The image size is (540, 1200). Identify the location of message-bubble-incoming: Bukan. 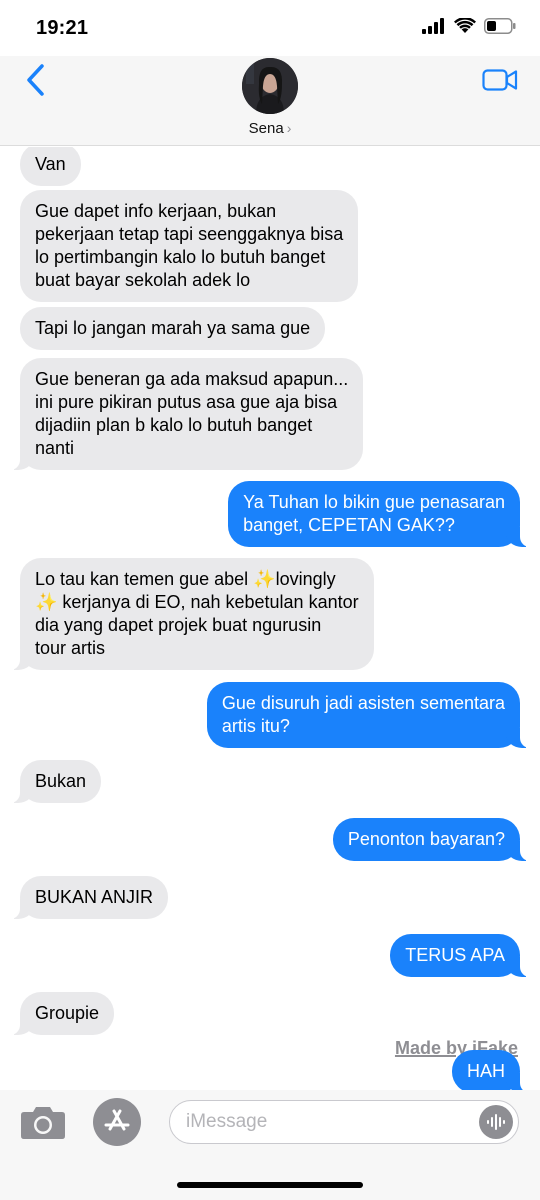
(54, 781).